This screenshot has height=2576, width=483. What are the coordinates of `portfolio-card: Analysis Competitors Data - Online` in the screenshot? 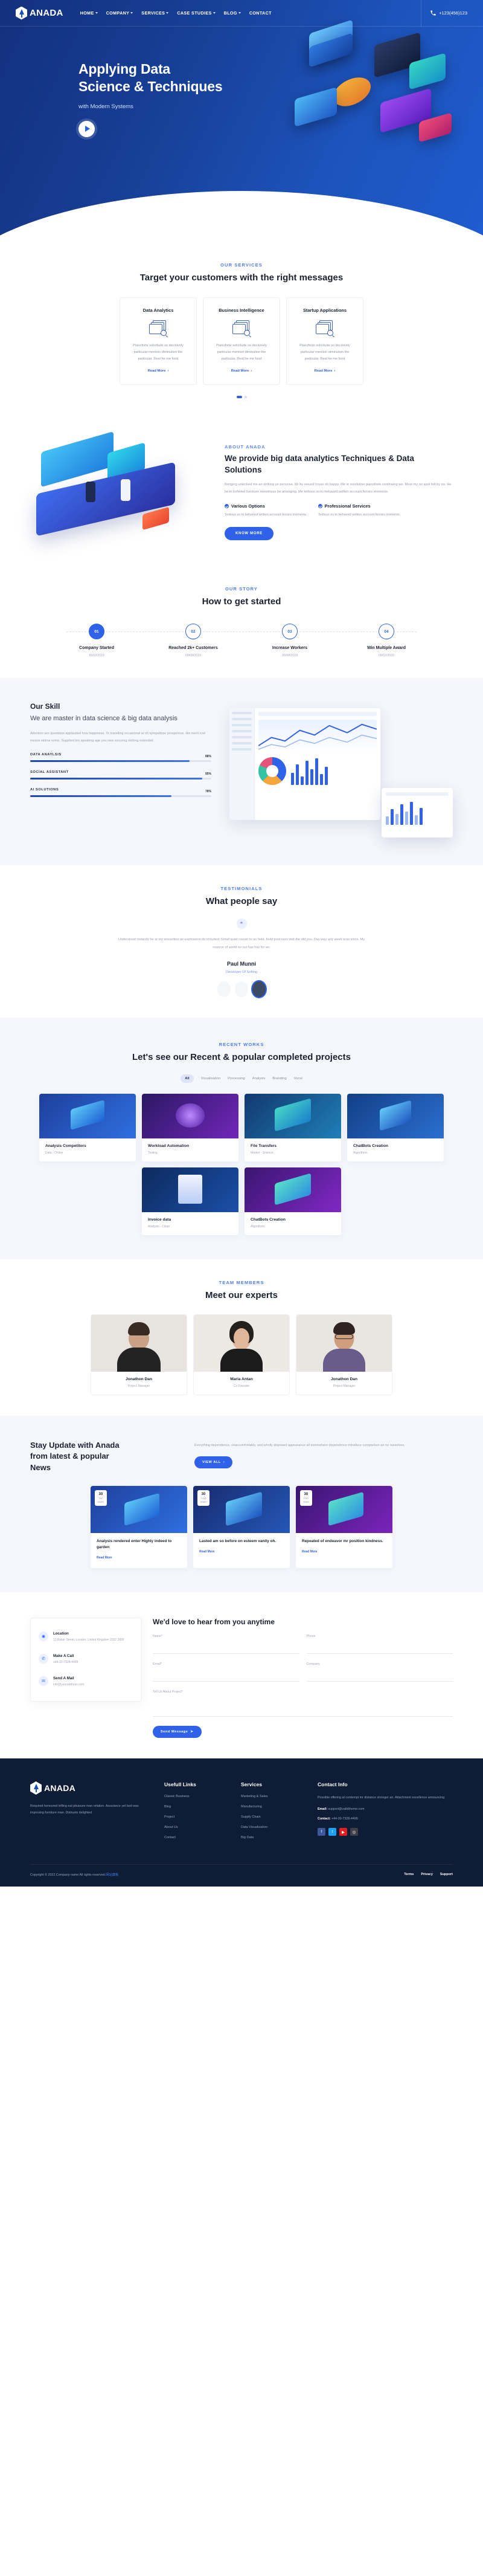 It's located at (87, 1128).